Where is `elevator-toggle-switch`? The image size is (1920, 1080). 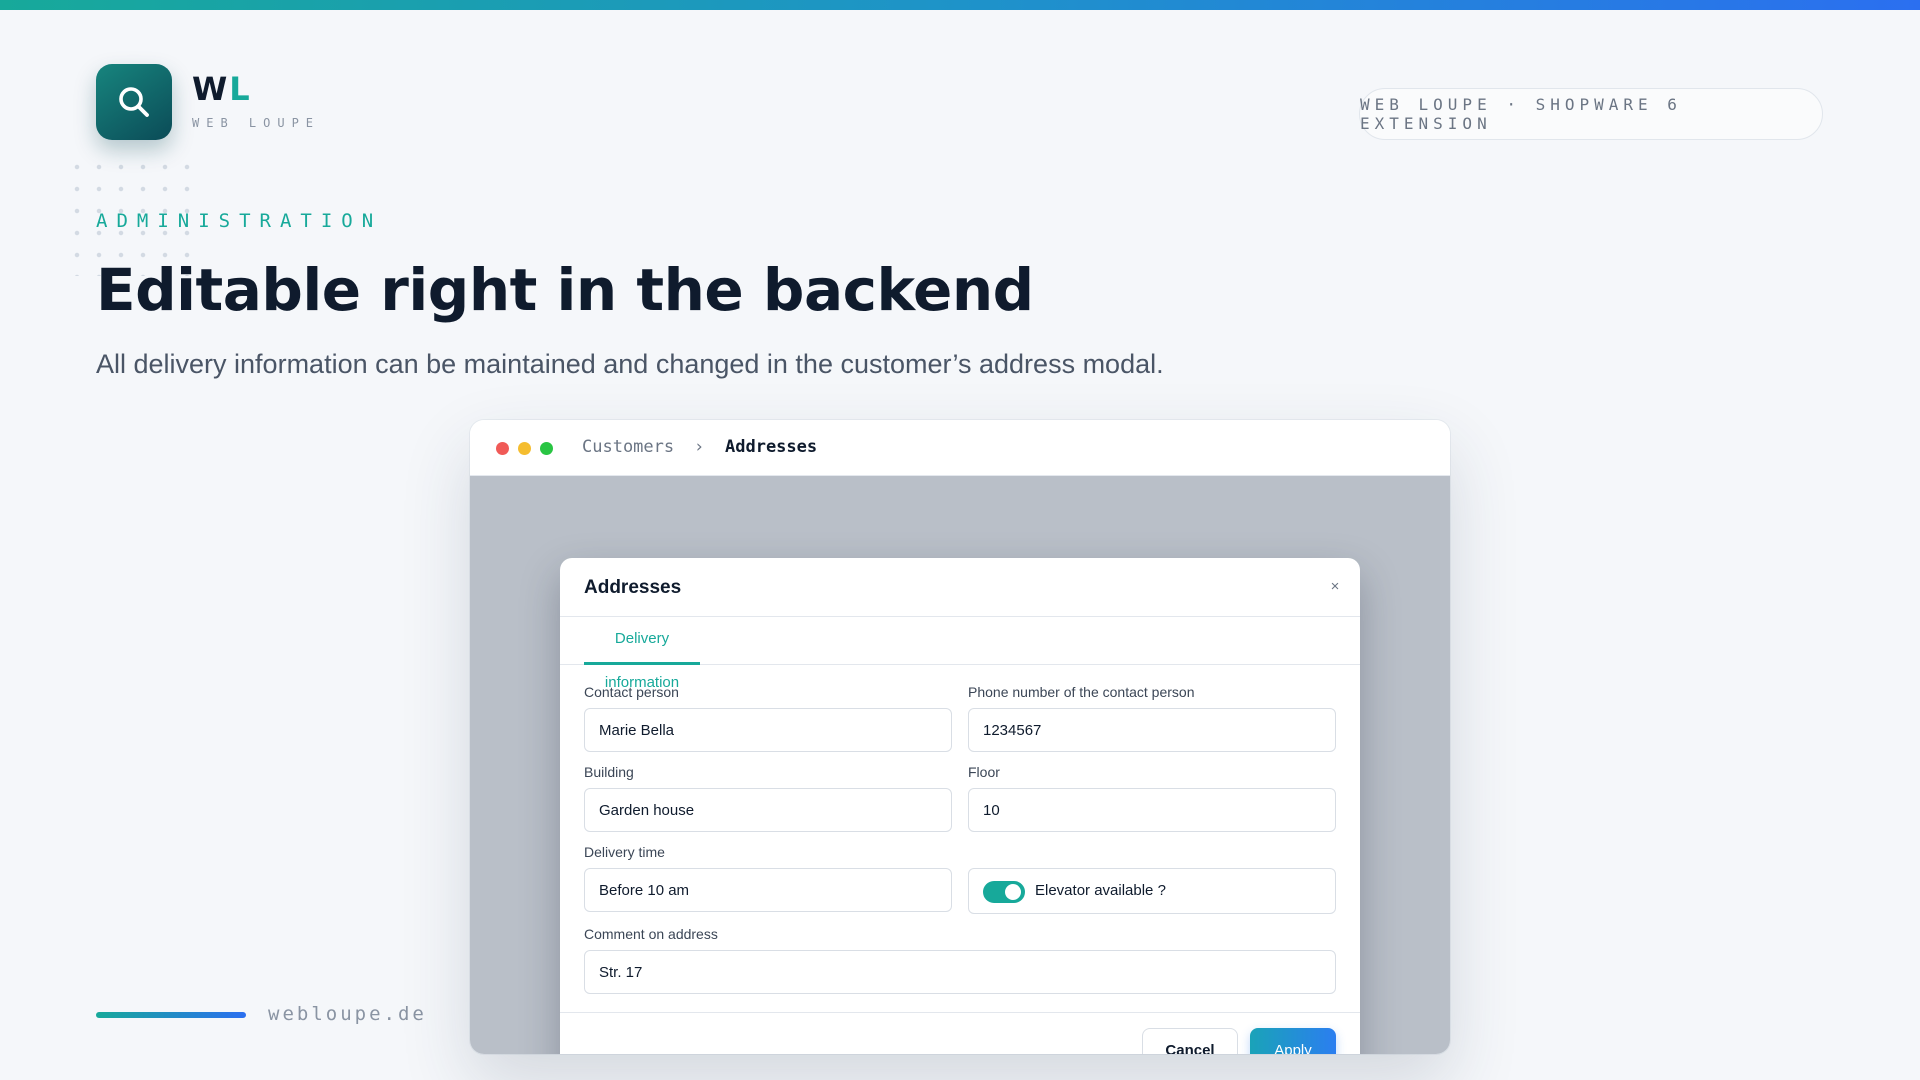
elevator-toggle-switch is located at coordinates (1004, 892).